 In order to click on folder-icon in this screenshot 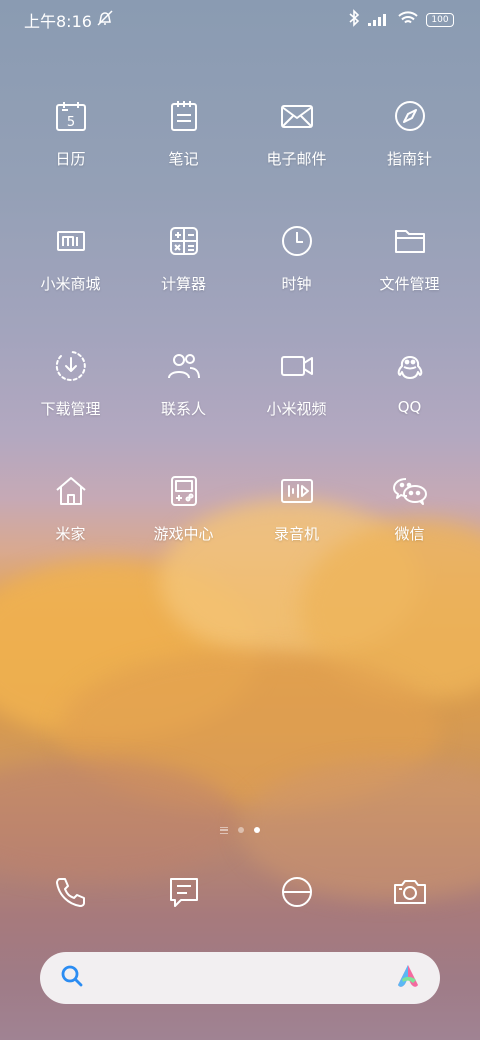, I will do `click(410, 241)`.